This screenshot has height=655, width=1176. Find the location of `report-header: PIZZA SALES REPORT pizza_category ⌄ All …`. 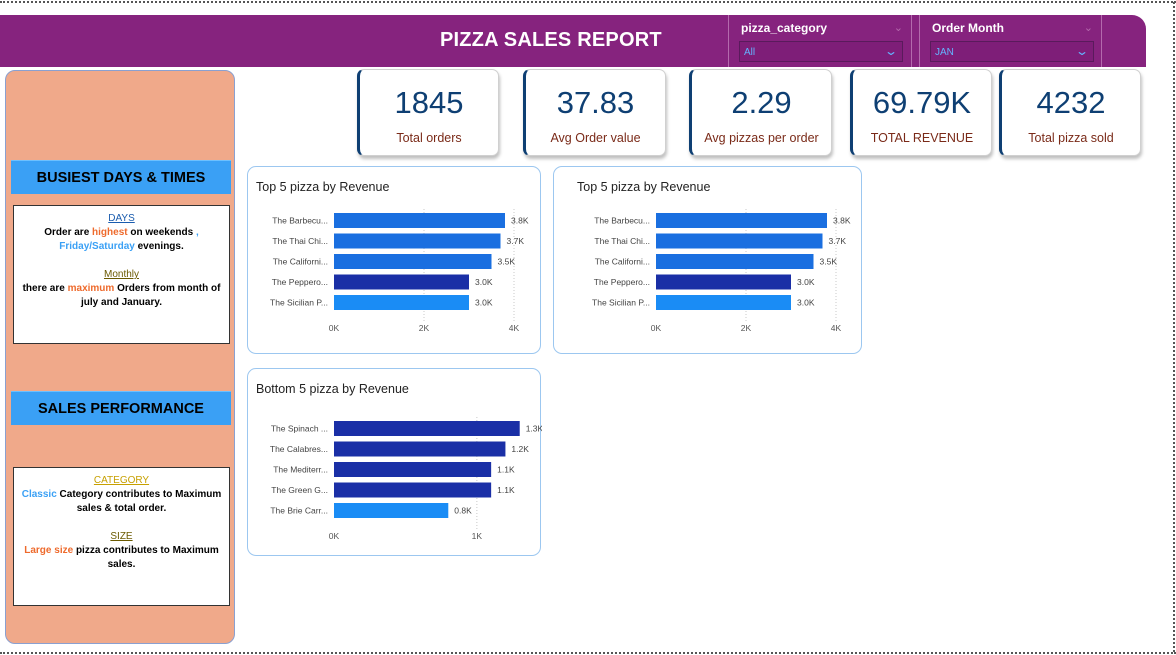

report-header: PIZZA SALES REPORT pizza_category ⌄ All … is located at coordinates (573, 41).